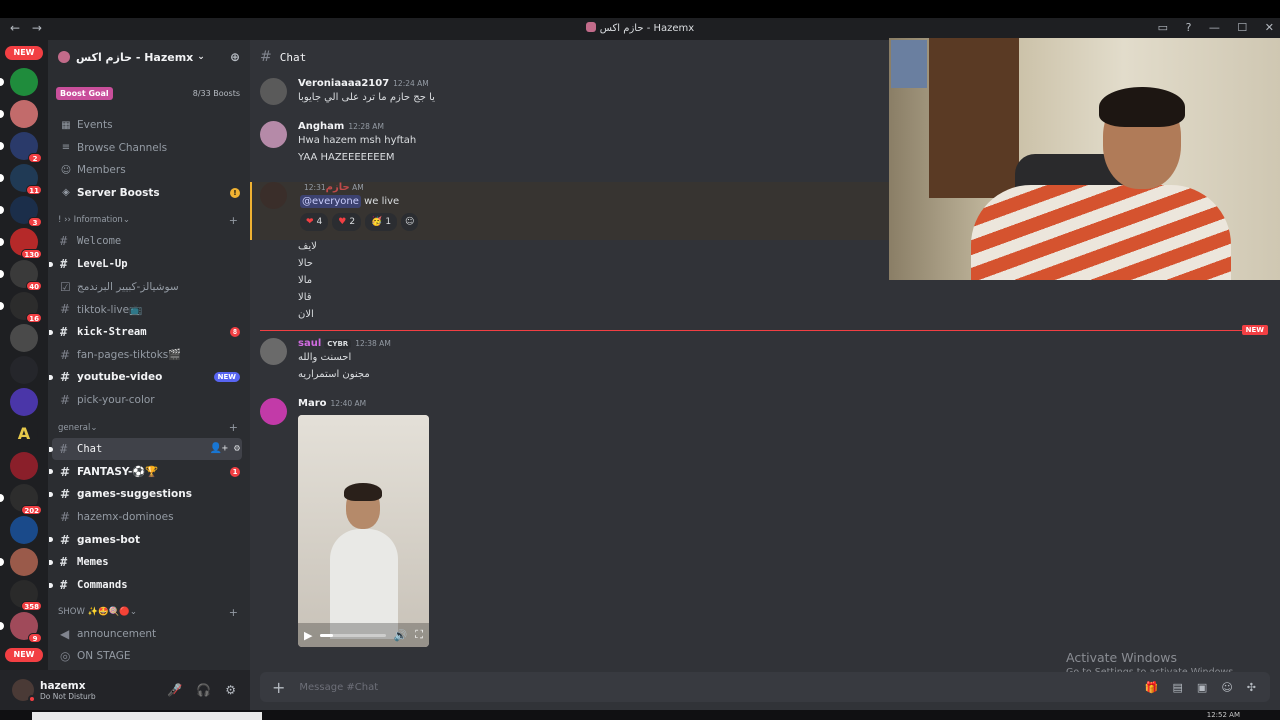  I want to click on emoji-icon: ☺, so click(1226, 687).